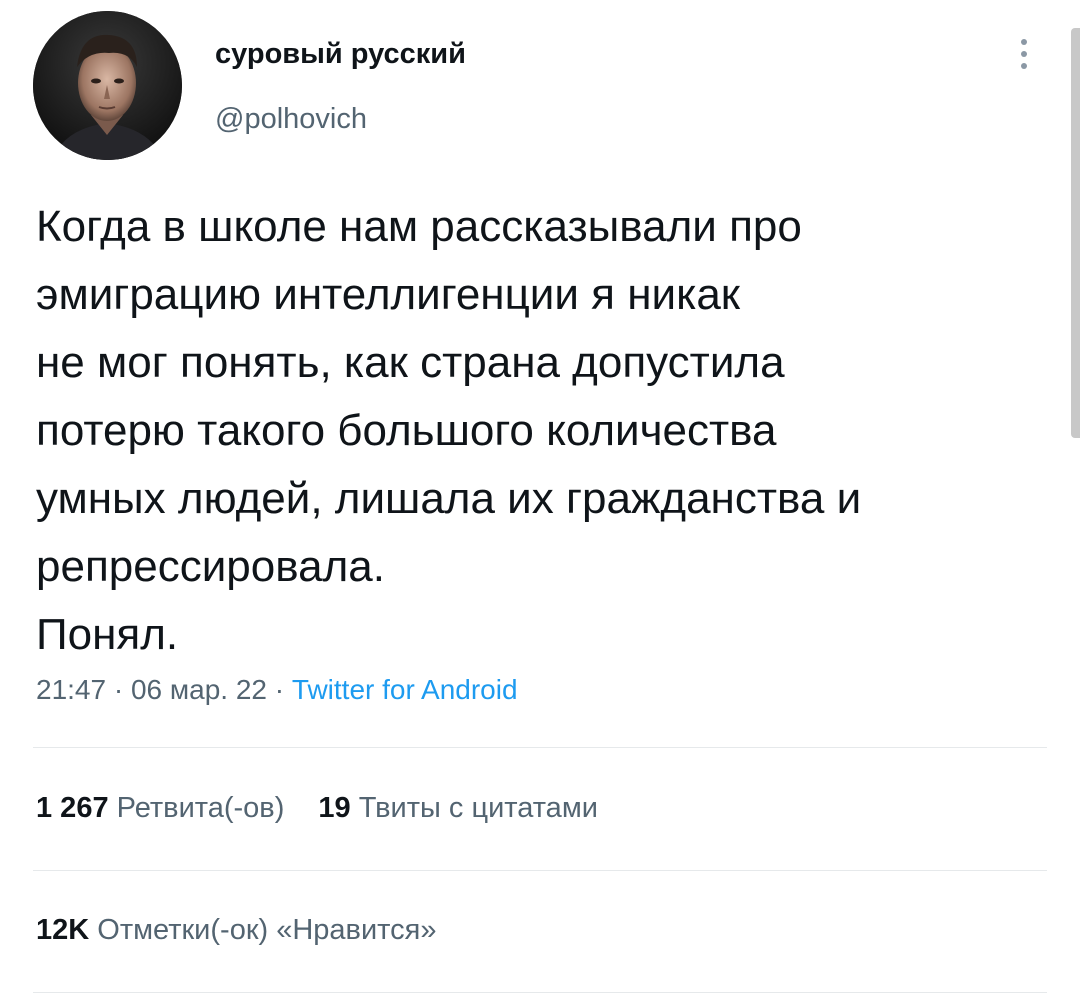 The height and width of the screenshot is (1005, 1080). Describe the element at coordinates (406, 430) in the screenshot. I see `tweet-text-line: потерю такого большого количества` at that location.